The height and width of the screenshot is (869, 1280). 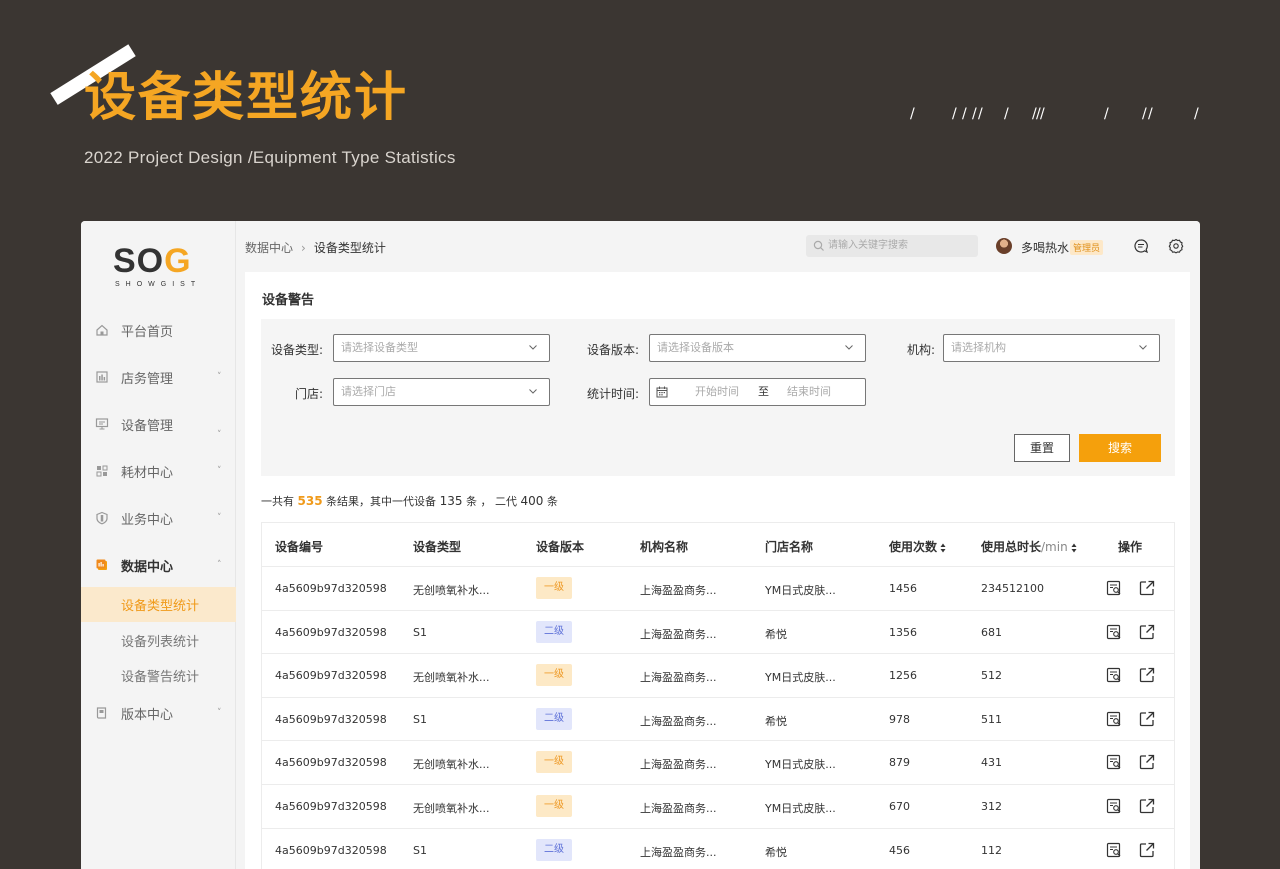 What do you see at coordinates (147, 379) in the screenshot?
I see `sidebar-item-label: 店务管理` at bounding box center [147, 379].